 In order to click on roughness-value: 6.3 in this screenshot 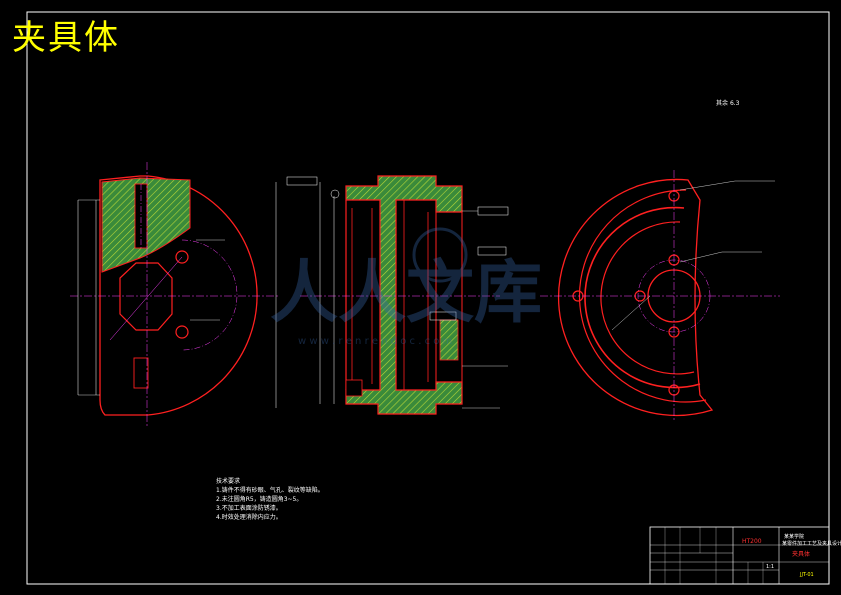, I will do `click(734, 103)`.